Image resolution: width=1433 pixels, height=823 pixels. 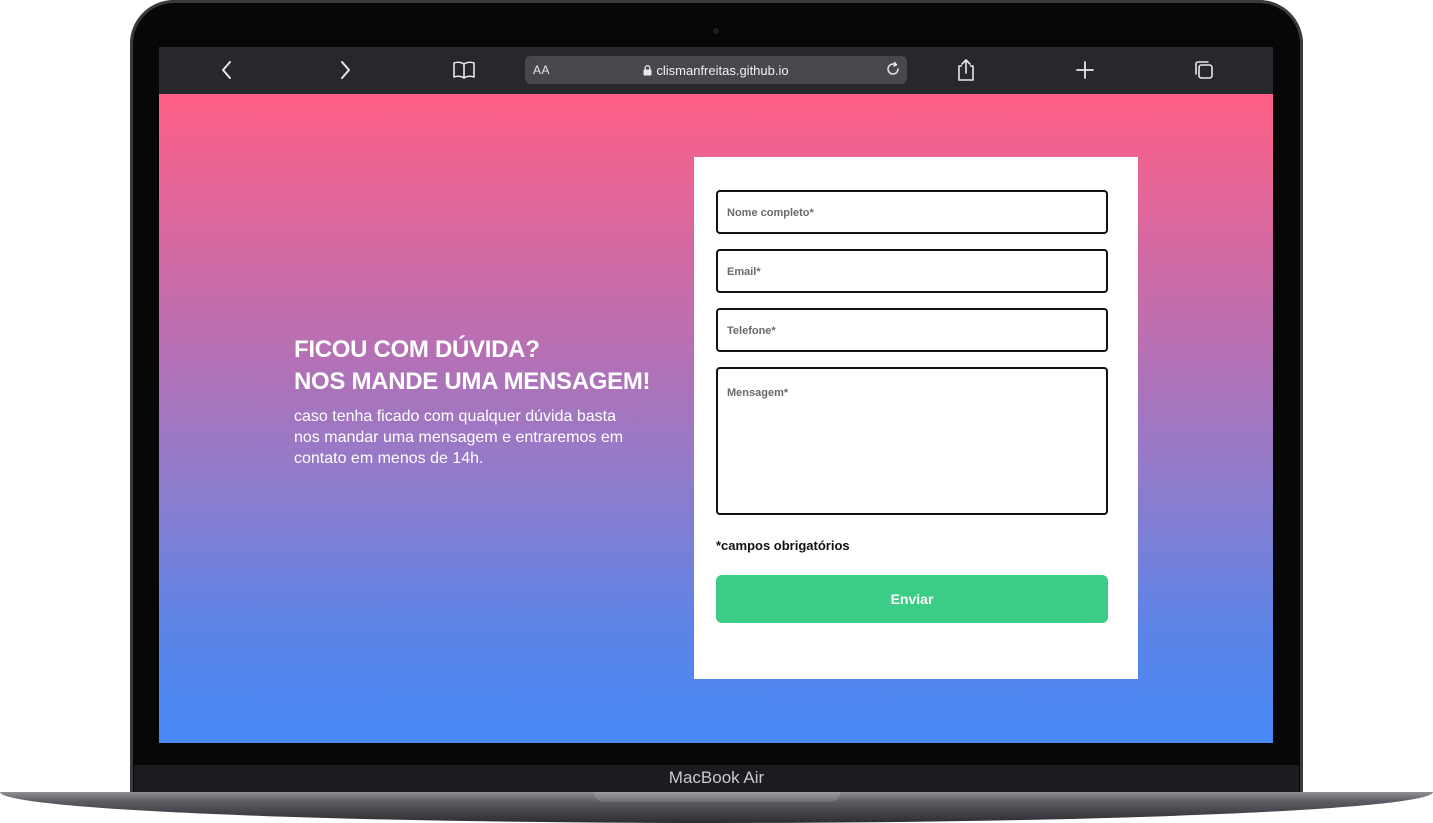 What do you see at coordinates (758, 393) in the screenshot?
I see `message-placeholder: Mensagem*` at bounding box center [758, 393].